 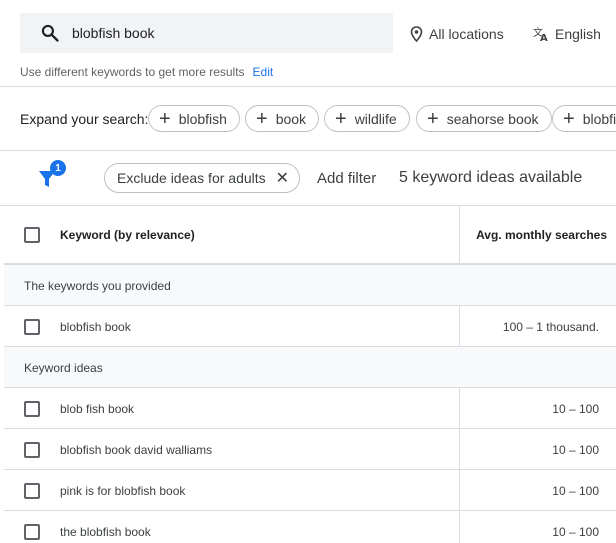 I want to click on table-row: pink is for blobfish book 10 – 100, so click(x=310, y=490).